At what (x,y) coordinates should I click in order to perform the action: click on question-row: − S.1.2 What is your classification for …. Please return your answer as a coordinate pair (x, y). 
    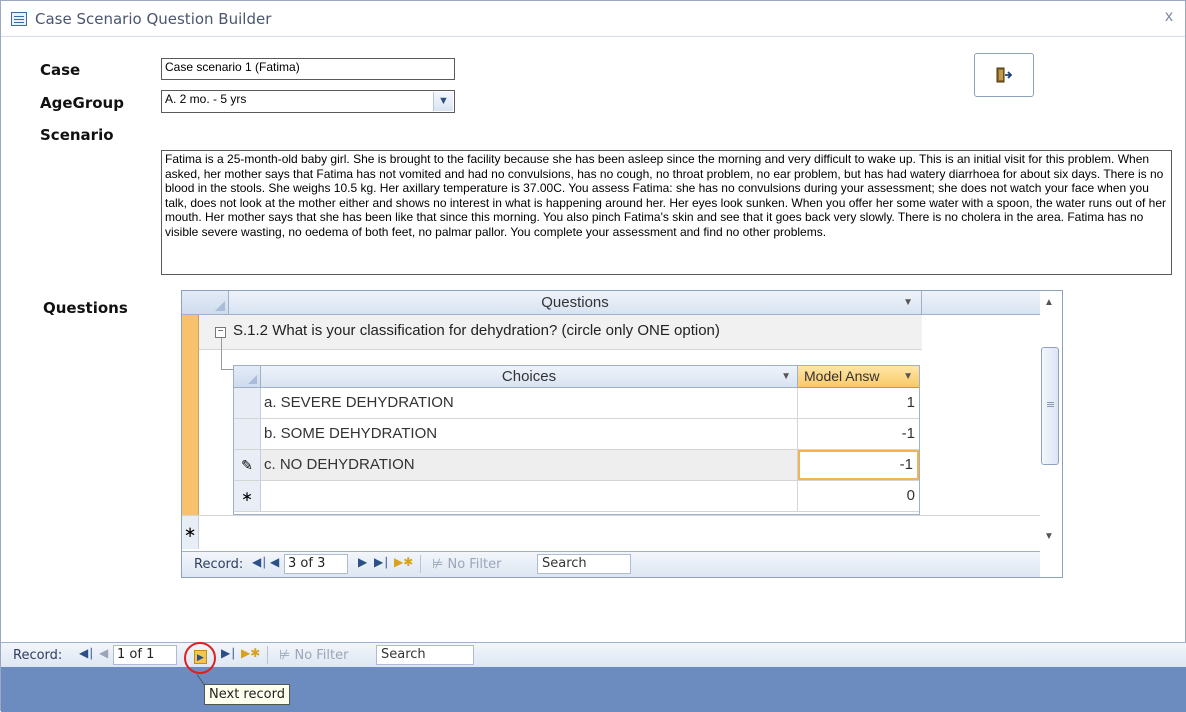
    Looking at the image, I should click on (560, 332).